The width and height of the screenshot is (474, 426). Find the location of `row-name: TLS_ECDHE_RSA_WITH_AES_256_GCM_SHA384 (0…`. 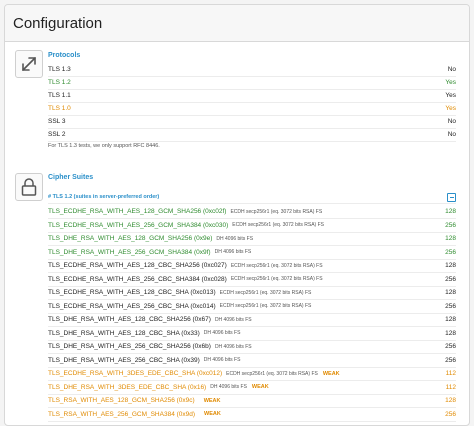

row-name: TLS_ECDHE_RSA_WITH_AES_256_GCM_SHA384 (0… is located at coordinates (138, 225).